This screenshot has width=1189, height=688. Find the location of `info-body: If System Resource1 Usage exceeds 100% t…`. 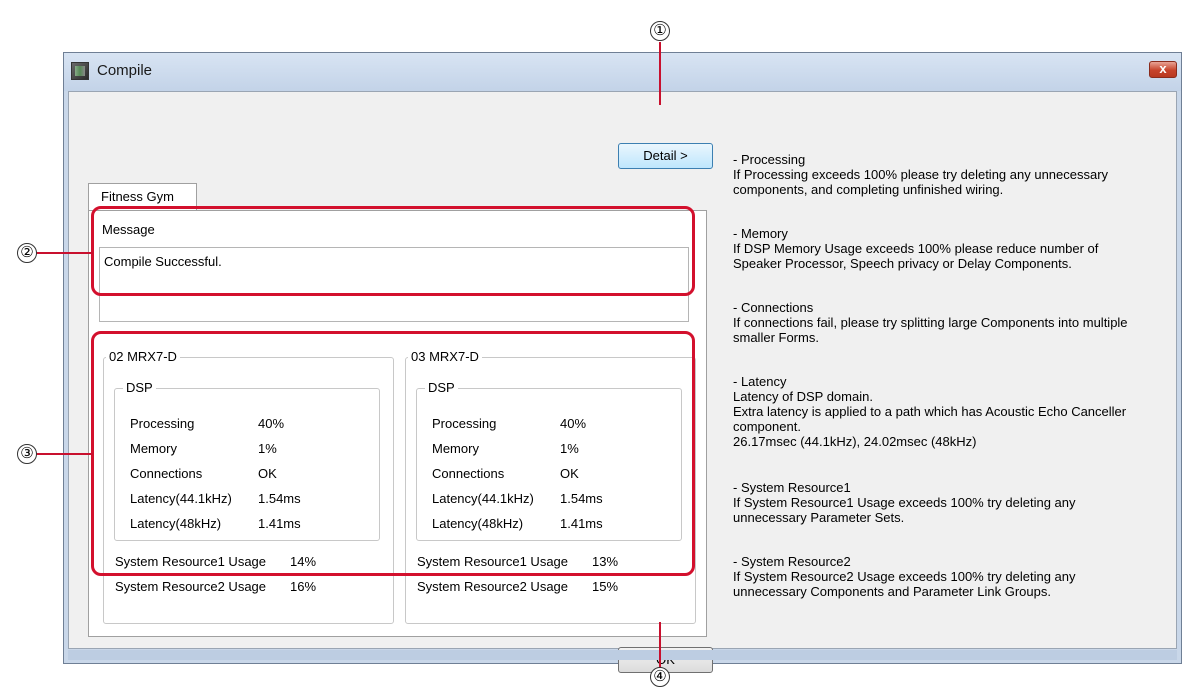

info-body: If System Resource1 Usage exceeds 100% t… is located at coordinates (904, 510).